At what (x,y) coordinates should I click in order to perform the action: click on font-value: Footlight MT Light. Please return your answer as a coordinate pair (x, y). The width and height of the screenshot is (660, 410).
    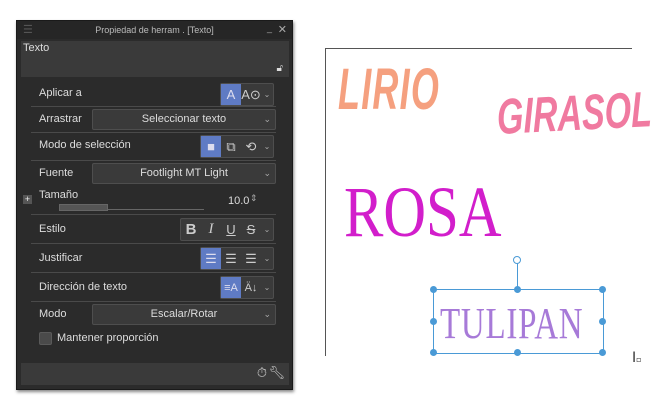
    Looking at the image, I should click on (184, 173).